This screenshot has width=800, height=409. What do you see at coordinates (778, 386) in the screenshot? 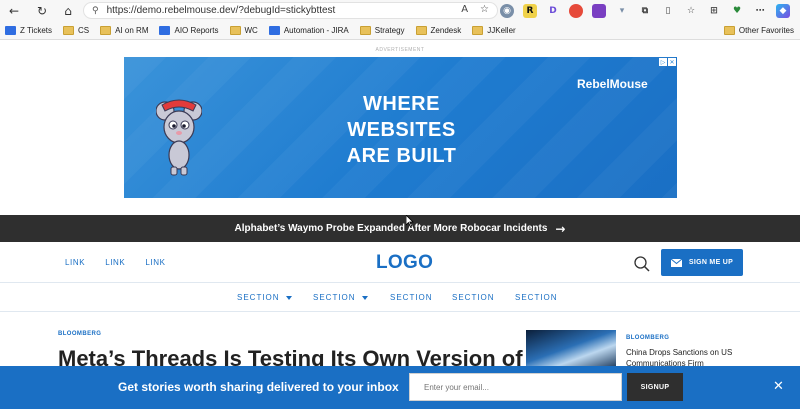
I see `close-icon: ✕` at bounding box center [778, 386].